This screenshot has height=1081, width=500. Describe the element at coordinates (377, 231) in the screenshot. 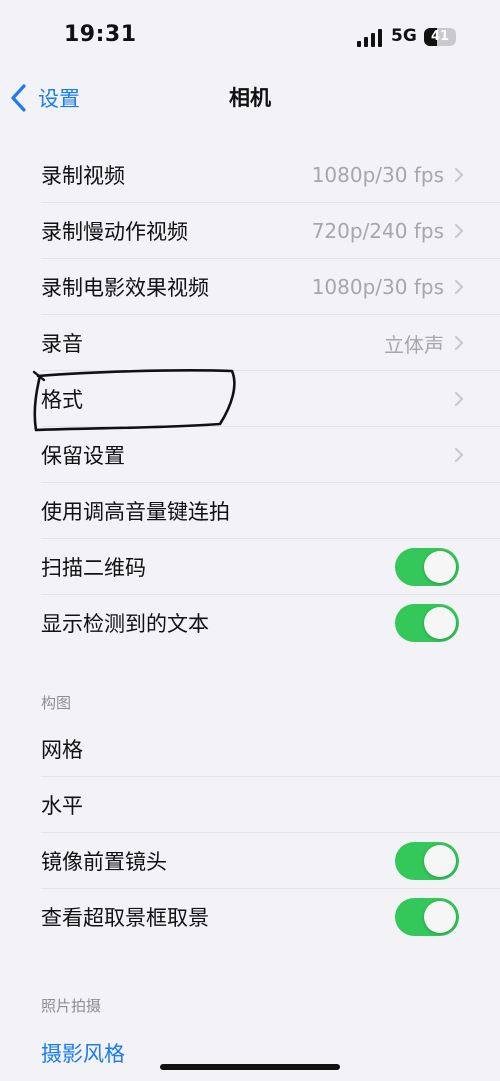

I see `row-value: 720p/240 fps` at that location.